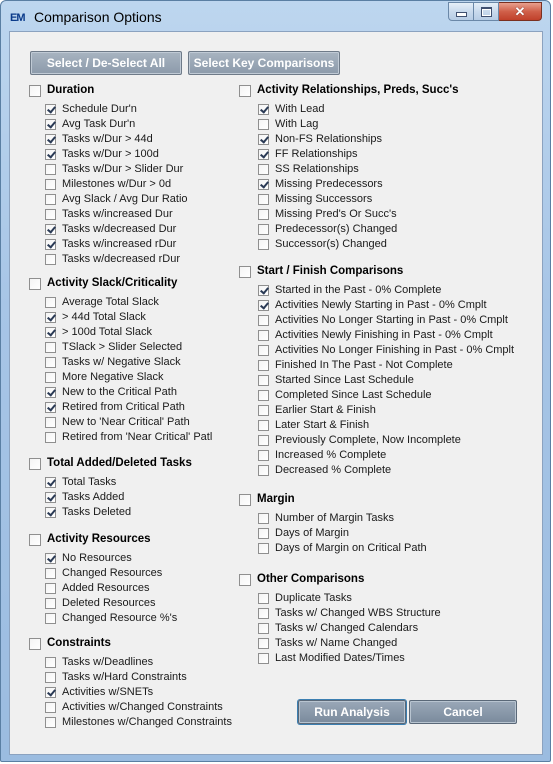 This screenshot has height=764, width=553. I want to click on option-activity-slack-7-checkbox, so click(50, 407).